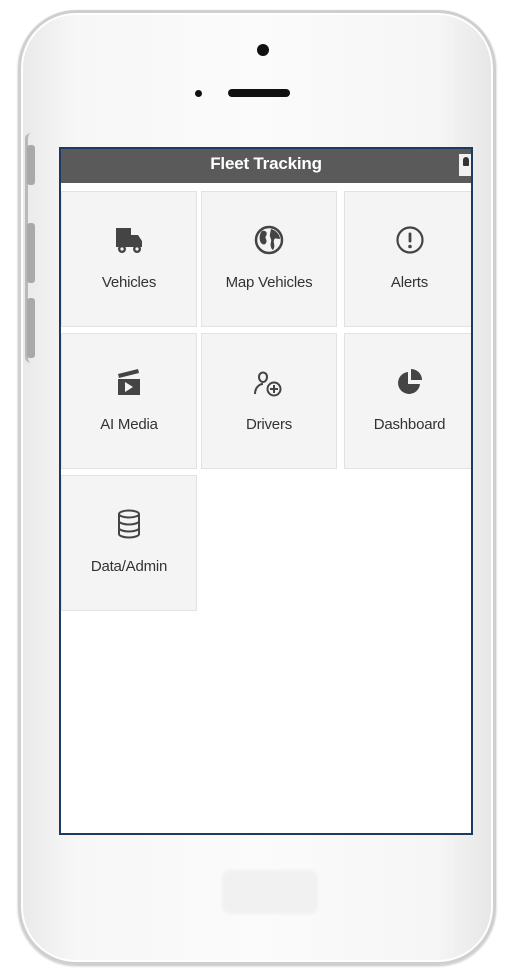  What do you see at coordinates (129, 241) in the screenshot?
I see `truck-icon` at bounding box center [129, 241].